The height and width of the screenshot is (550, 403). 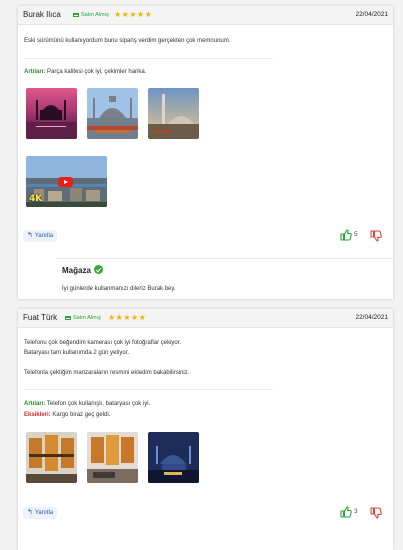 What do you see at coordinates (97, 72) in the screenshot?
I see `pros-text: Parça kalitesi çok iyi, çekimler harika.` at bounding box center [97, 72].